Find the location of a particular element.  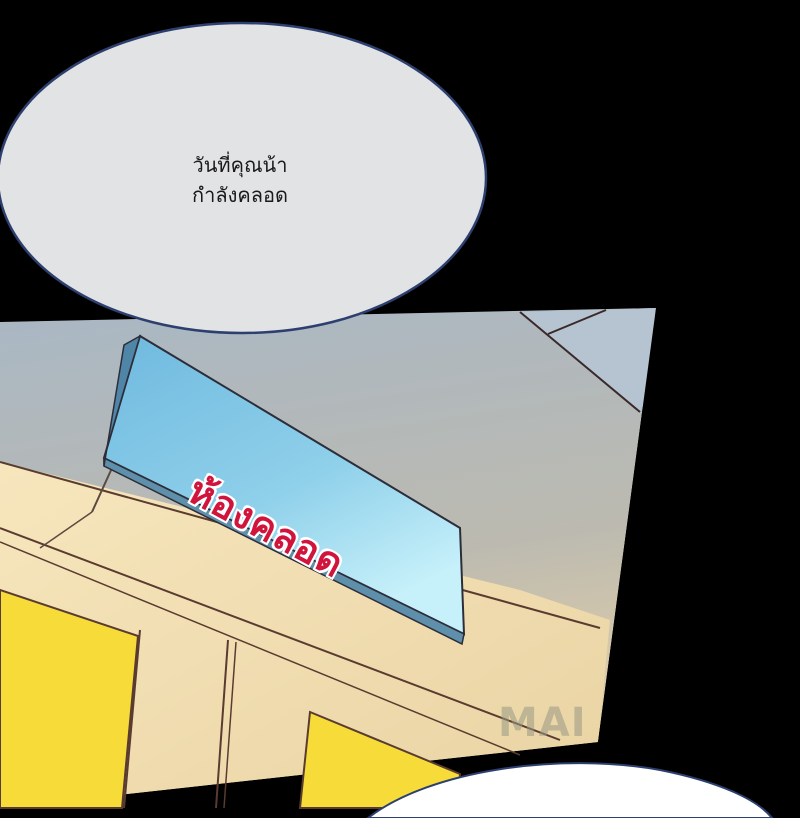

speech-line-1: วันที่คุณน้า is located at coordinates (240, 165).